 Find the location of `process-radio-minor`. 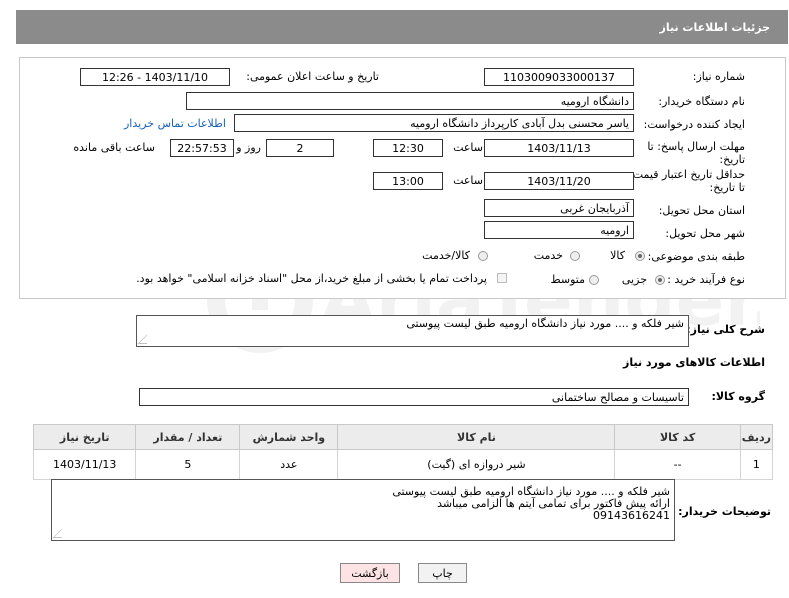

process-radio-minor is located at coordinates (660, 280).